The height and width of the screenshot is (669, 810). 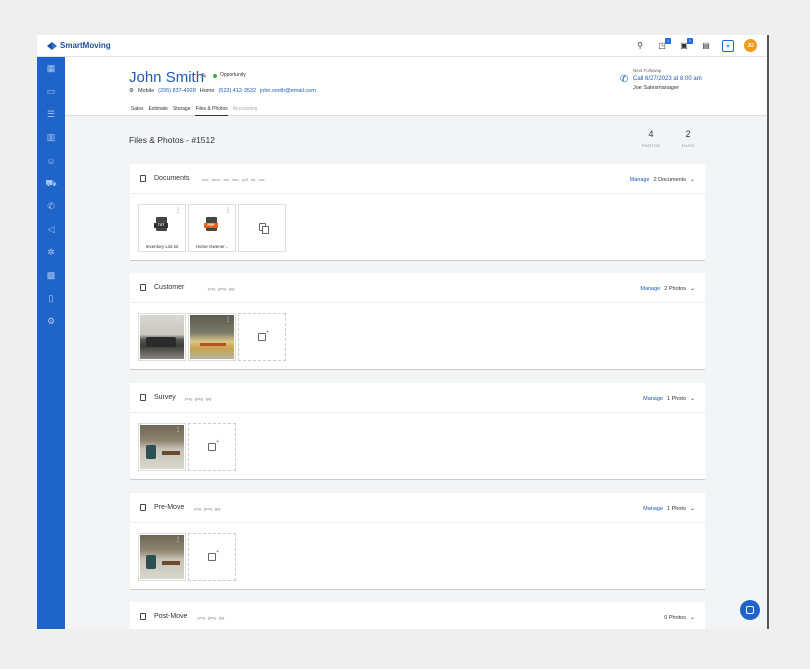 What do you see at coordinates (706, 46) in the screenshot?
I see `document-icon: ▤` at bounding box center [706, 46].